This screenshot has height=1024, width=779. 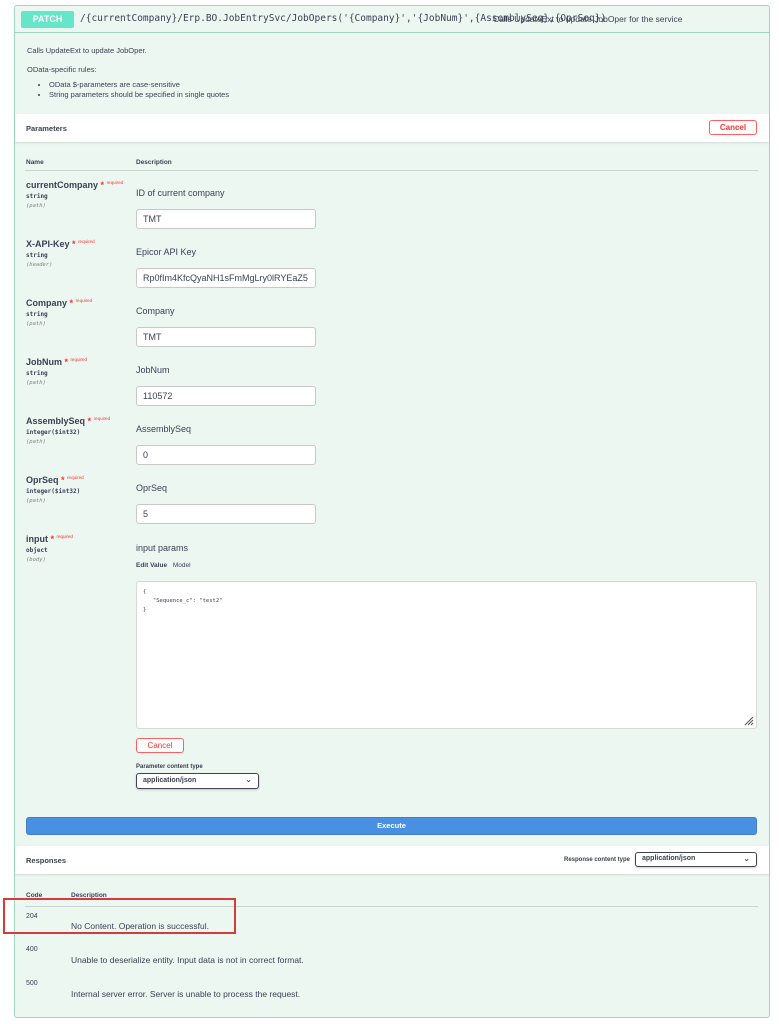 What do you see at coordinates (183, 601) in the screenshot?
I see `body-value: { "Sequence_c": "test2" }` at bounding box center [183, 601].